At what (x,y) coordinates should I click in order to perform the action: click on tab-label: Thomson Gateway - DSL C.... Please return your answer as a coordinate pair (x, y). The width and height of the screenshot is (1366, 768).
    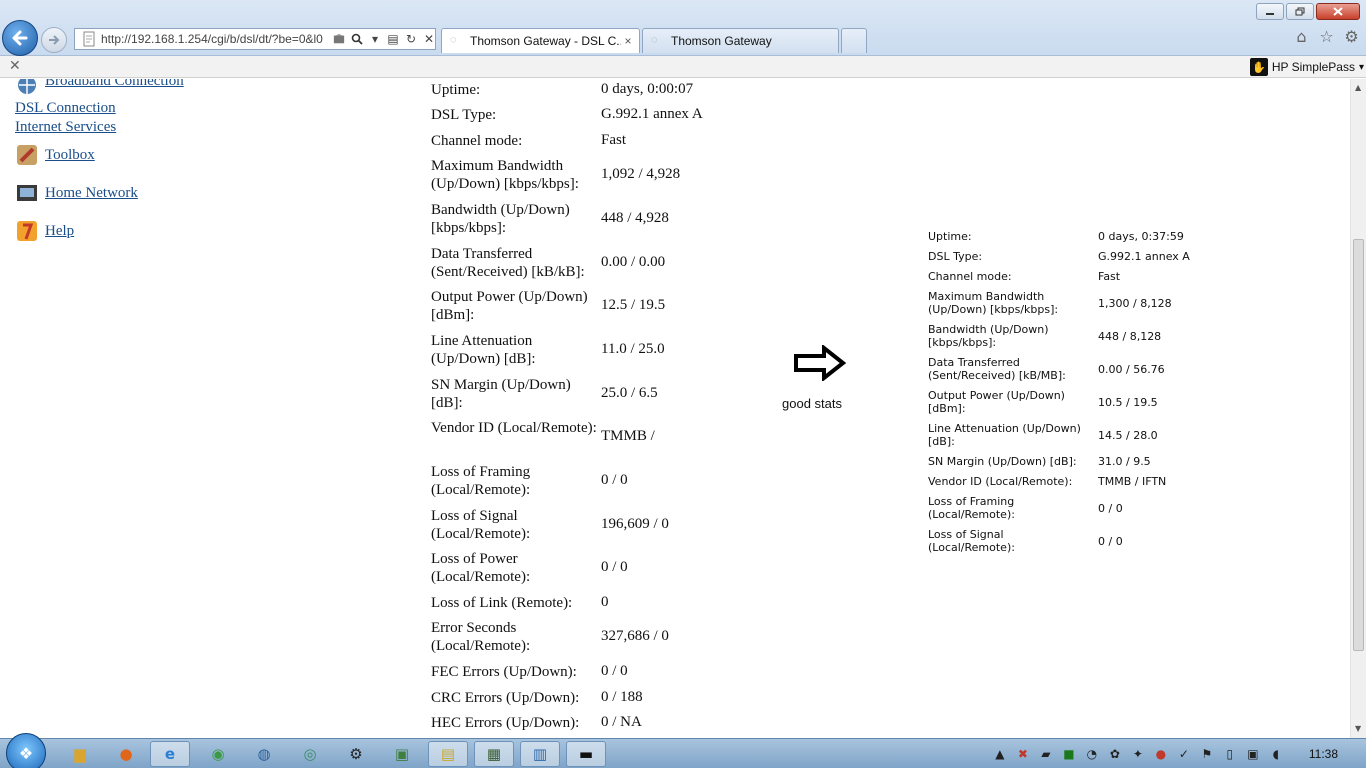
    Looking at the image, I should click on (545, 41).